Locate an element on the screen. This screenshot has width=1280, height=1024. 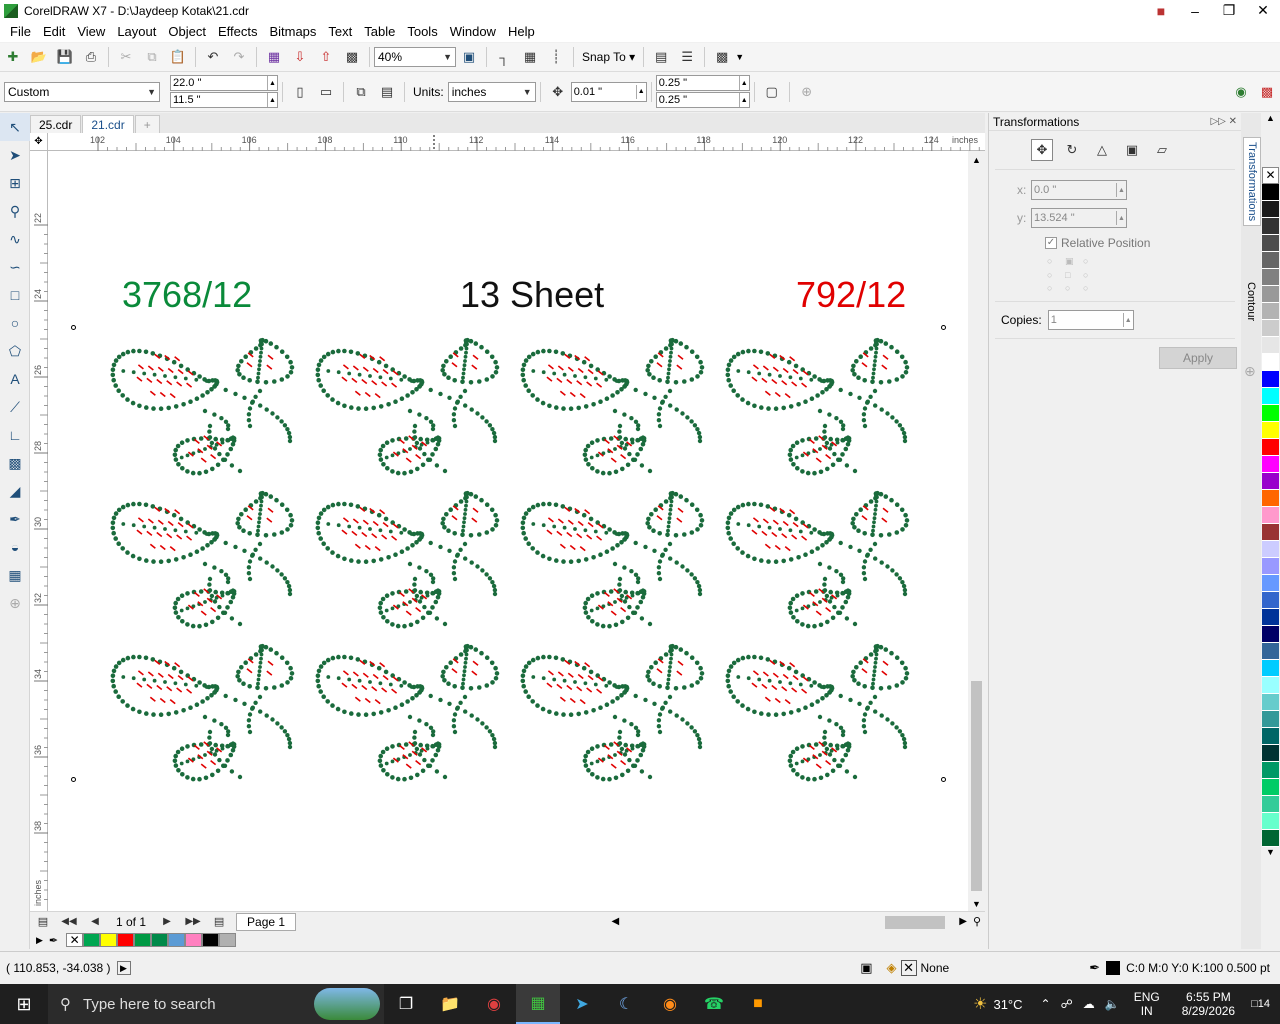
outline-color-swatch is located at coordinates (1113, 968).